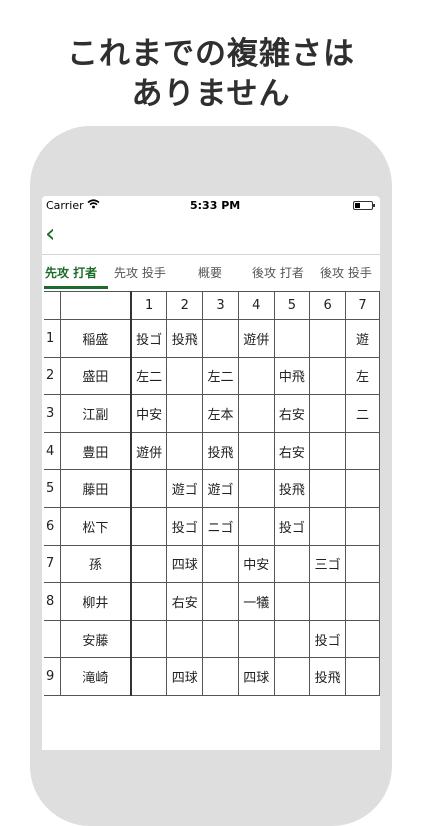 The image size is (422, 826). Describe the element at coordinates (96, 676) in the screenshot. I see `player-name: 滝崎` at that location.